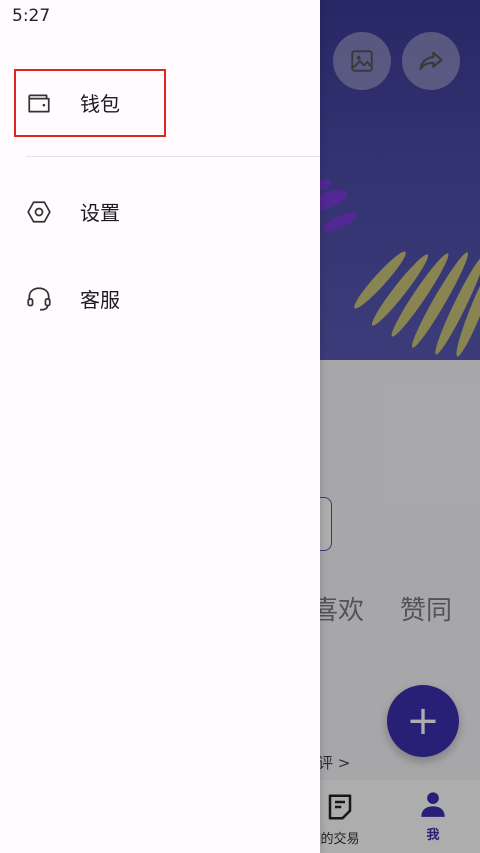 The height and width of the screenshot is (853, 480). What do you see at coordinates (39, 103) in the screenshot?
I see `wallet-icon` at bounding box center [39, 103].